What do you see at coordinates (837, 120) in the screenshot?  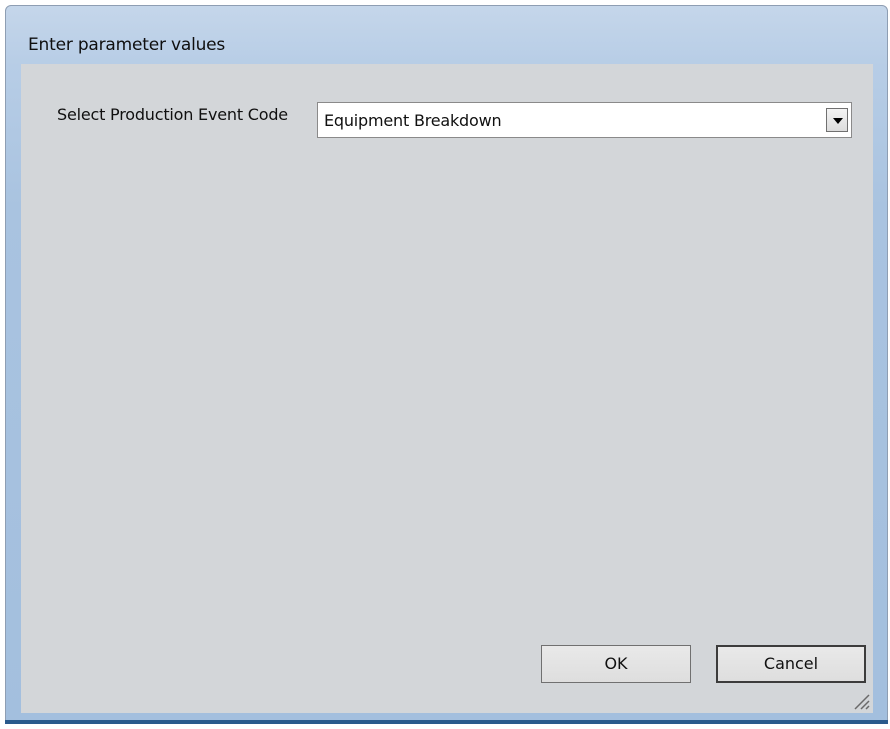 I see `chevron-down-icon` at bounding box center [837, 120].